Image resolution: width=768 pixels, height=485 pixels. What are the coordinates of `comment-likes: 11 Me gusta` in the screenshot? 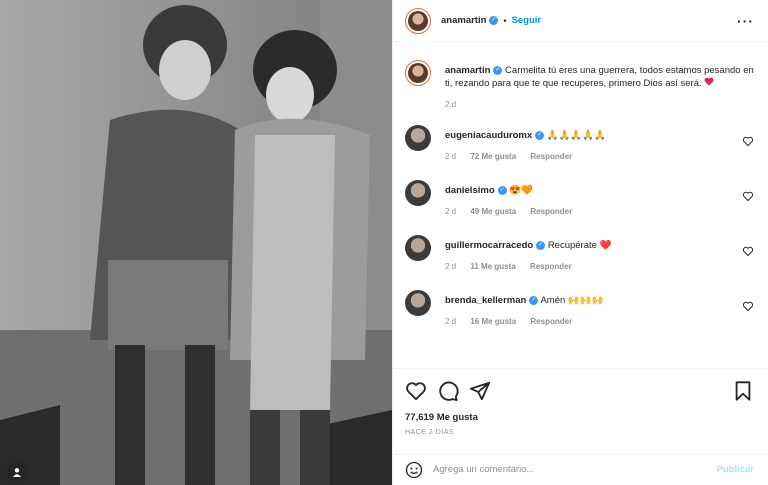 It's located at (492, 266).